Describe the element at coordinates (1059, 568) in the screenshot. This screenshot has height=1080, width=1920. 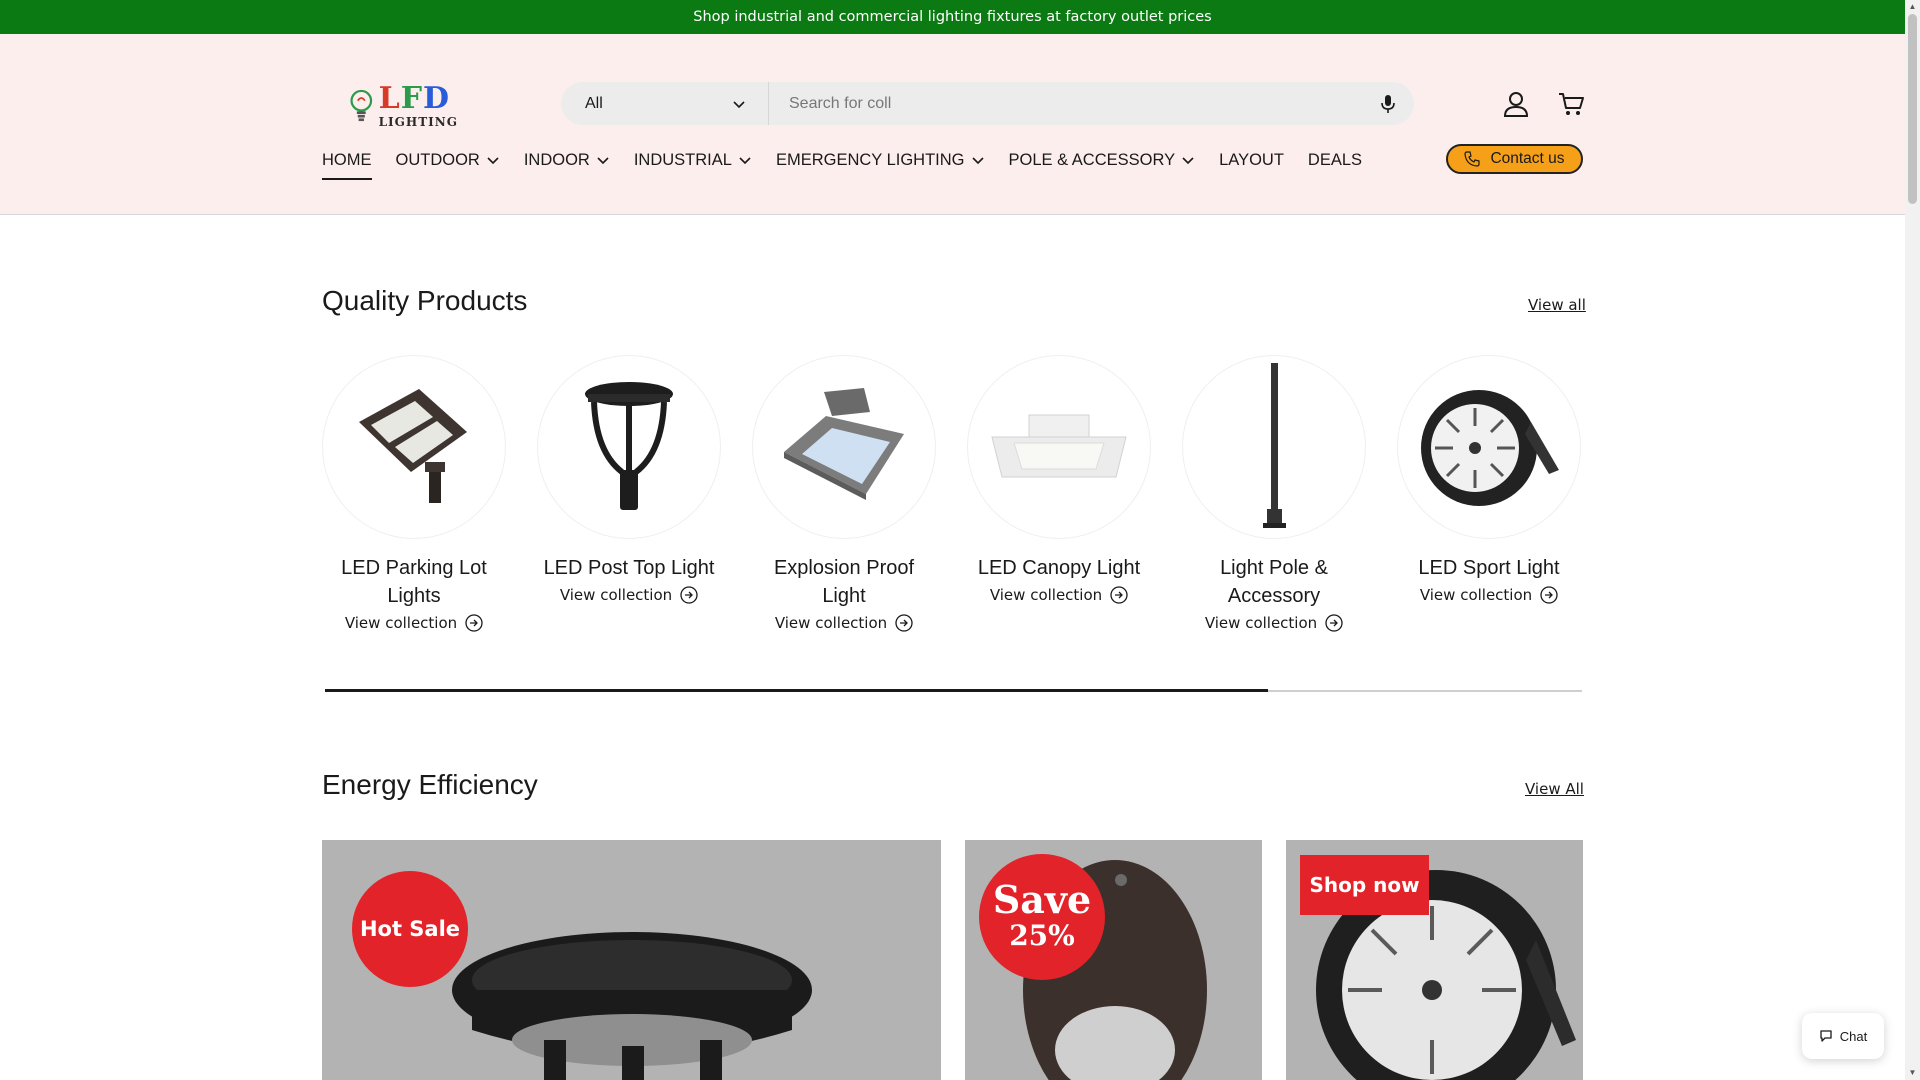
I see `collection-title: LED Canopy Light` at that location.